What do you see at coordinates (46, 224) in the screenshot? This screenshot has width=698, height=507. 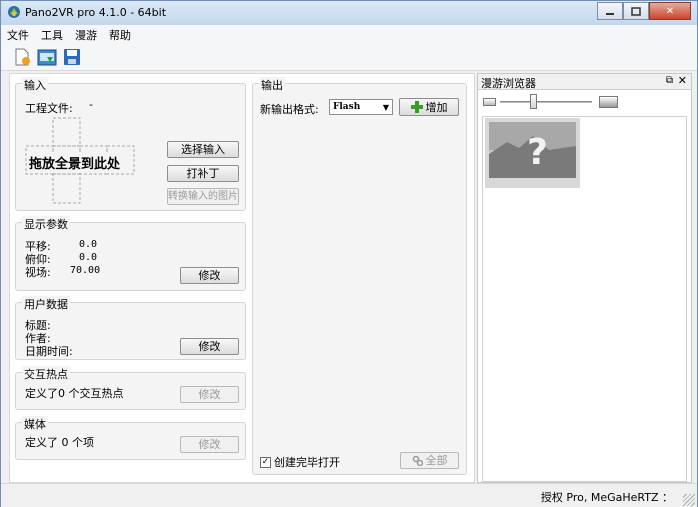 I see `display-params-title: 显示参数` at bounding box center [46, 224].